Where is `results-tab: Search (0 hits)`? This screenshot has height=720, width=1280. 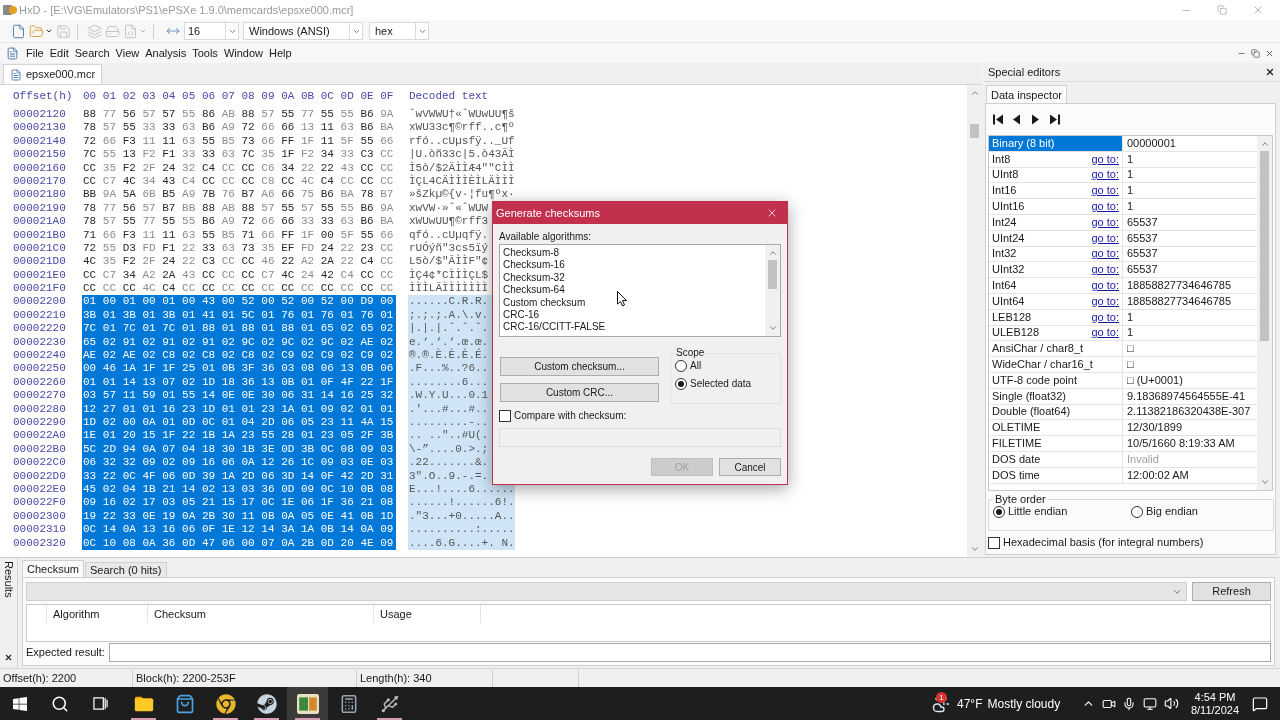 results-tab: Search (0 hits) is located at coordinates (125, 569).